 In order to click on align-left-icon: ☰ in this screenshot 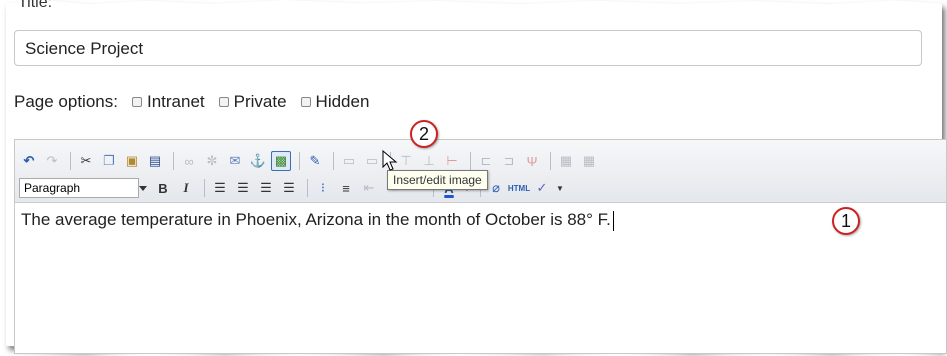, I will do `click(220, 188)`.